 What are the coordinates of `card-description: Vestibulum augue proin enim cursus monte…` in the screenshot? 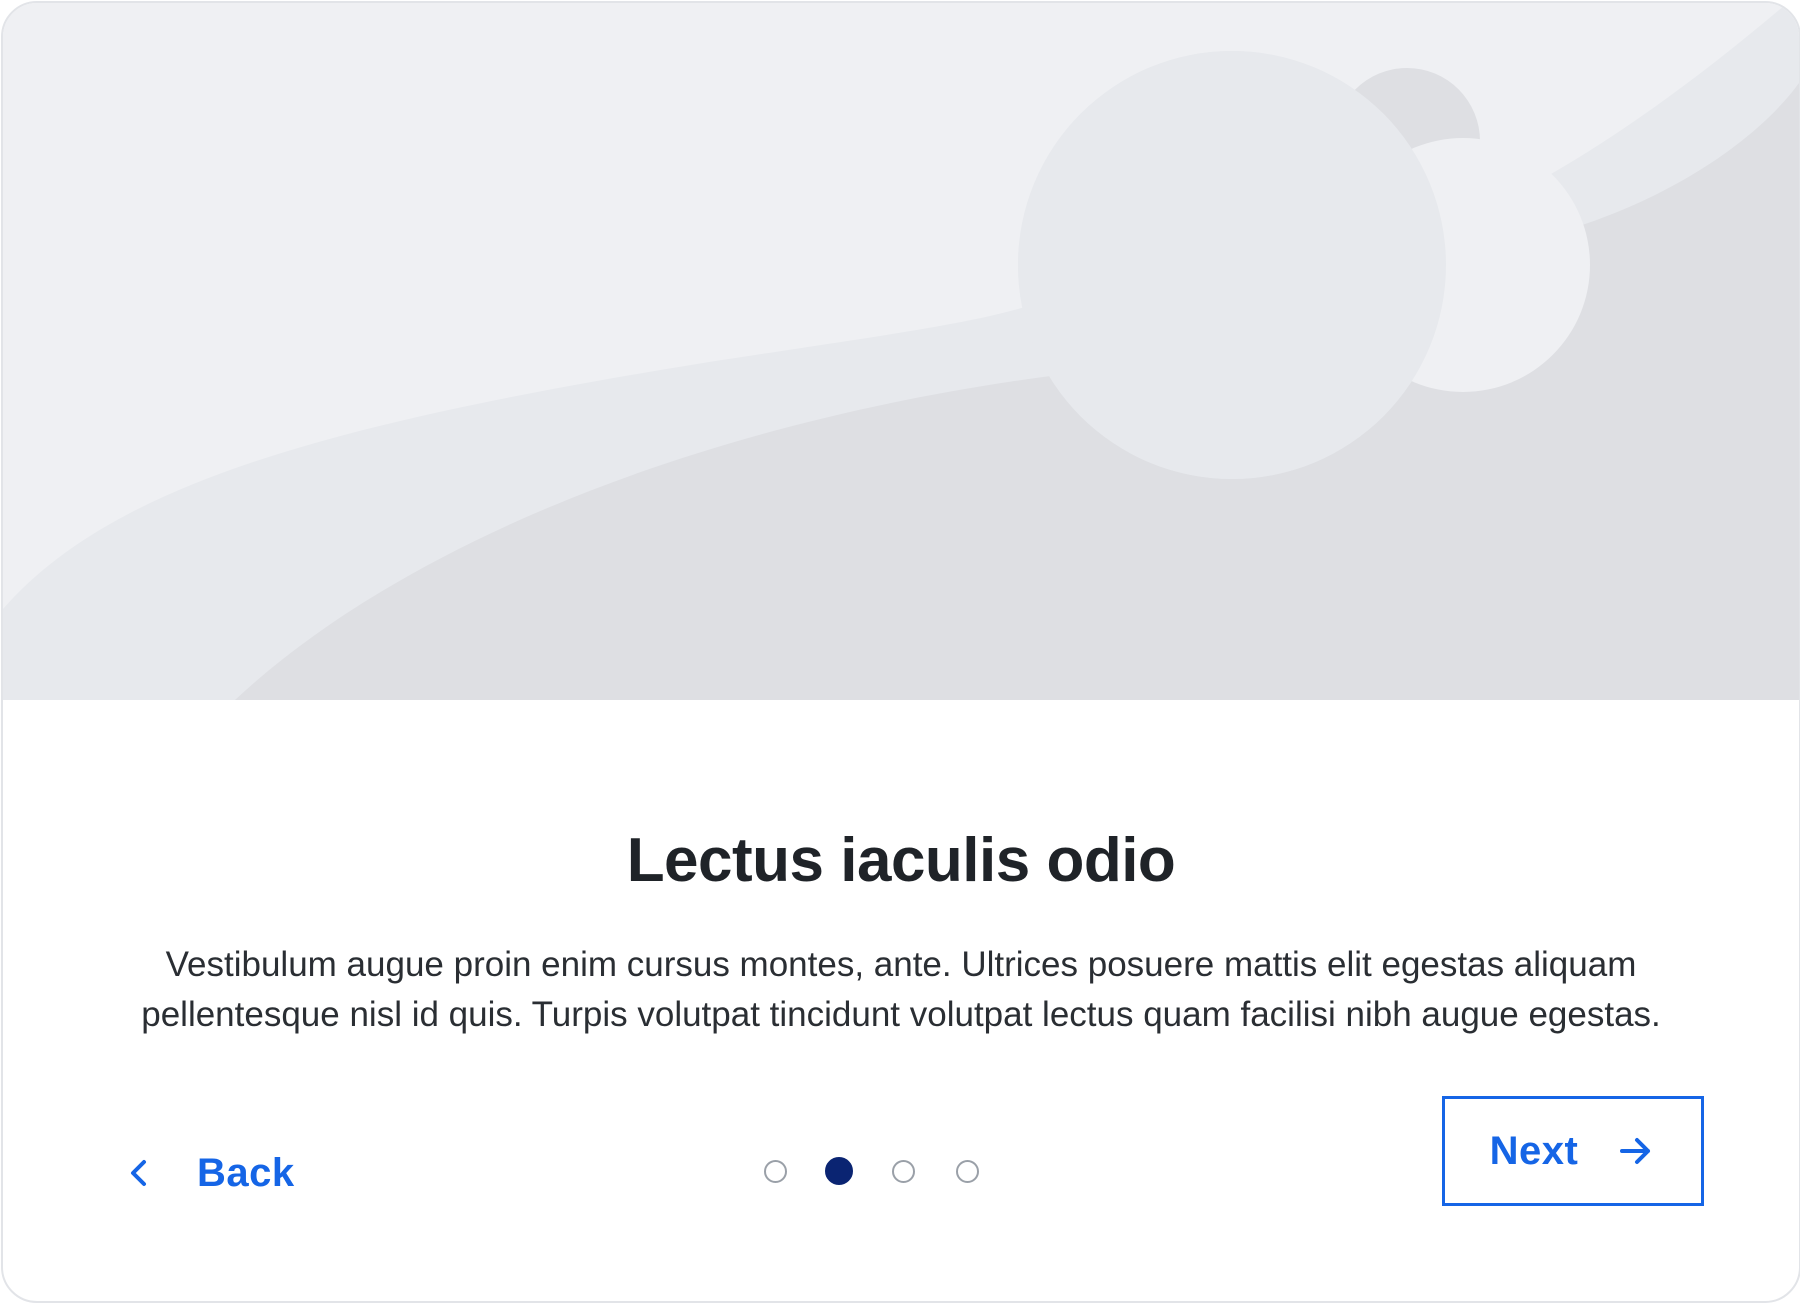 It's located at (901, 989).